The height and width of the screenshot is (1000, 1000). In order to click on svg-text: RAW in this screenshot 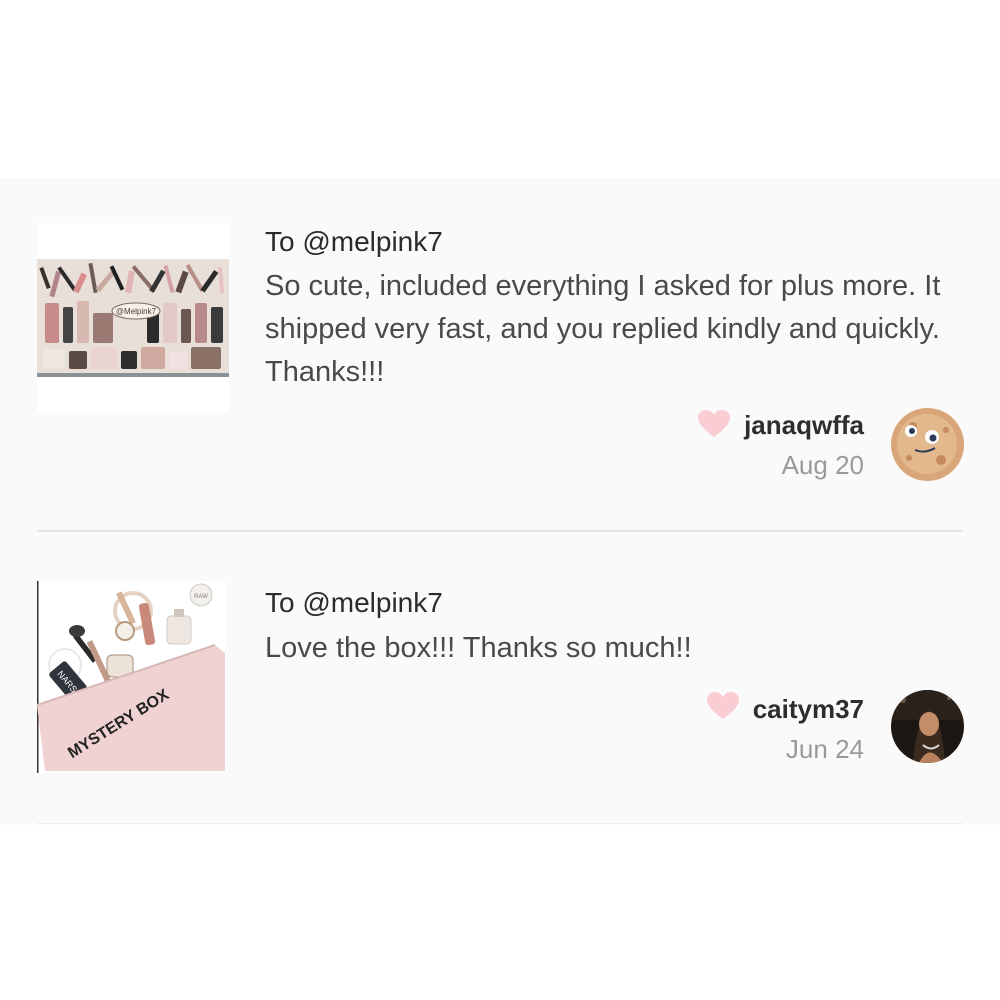, I will do `click(201, 597)`.